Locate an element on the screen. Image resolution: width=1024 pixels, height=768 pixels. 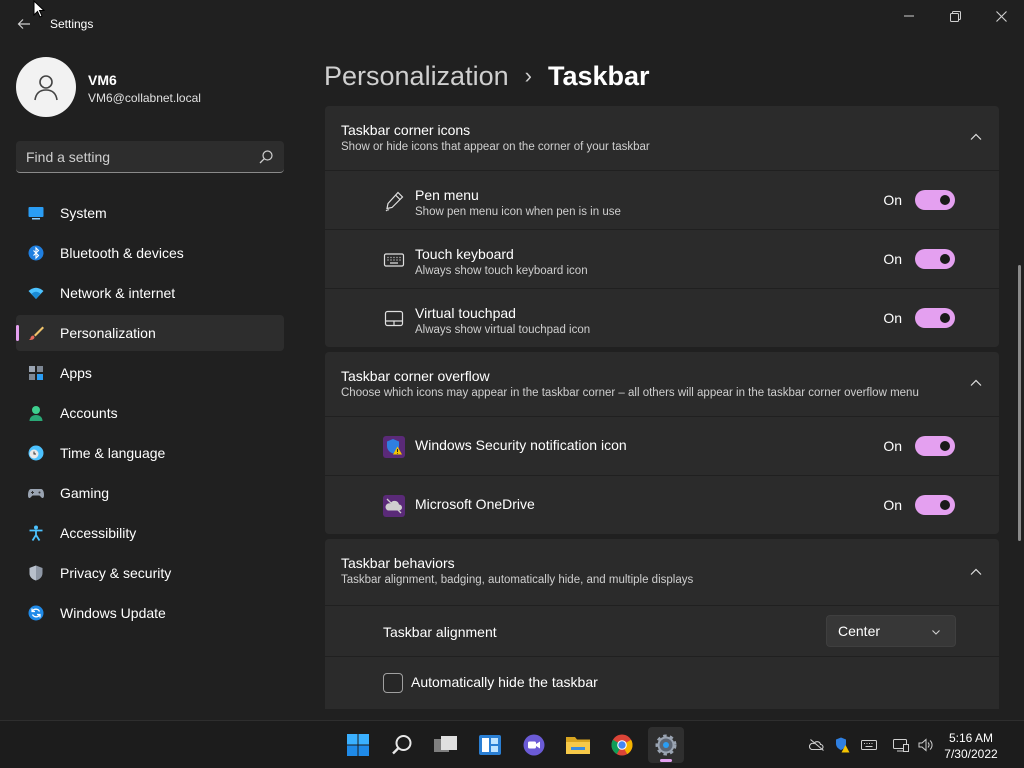
chrome-icon is located at coordinates (622, 745).